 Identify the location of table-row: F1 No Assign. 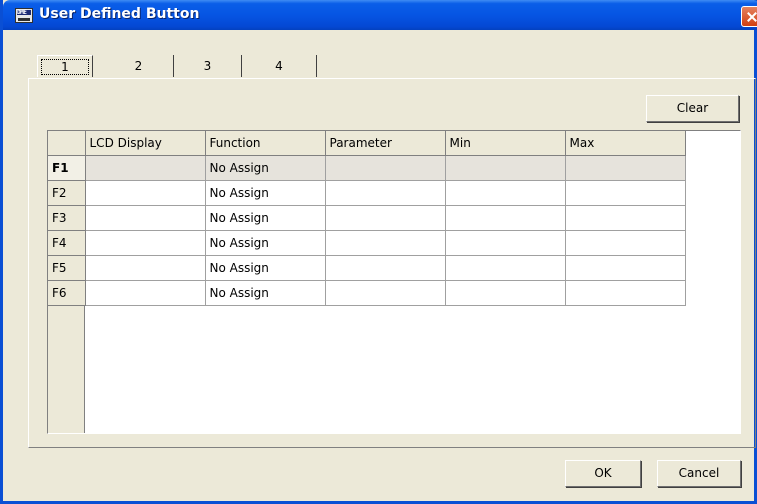
(367, 168).